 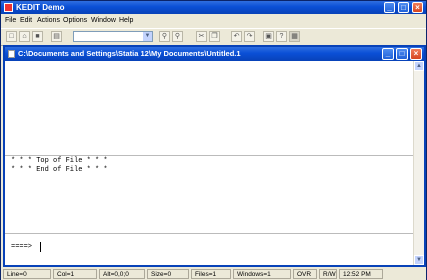 What do you see at coordinates (416, 54) in the screenshot?
I see `doc-close-icon: ×` at bounding box center [416, 54].